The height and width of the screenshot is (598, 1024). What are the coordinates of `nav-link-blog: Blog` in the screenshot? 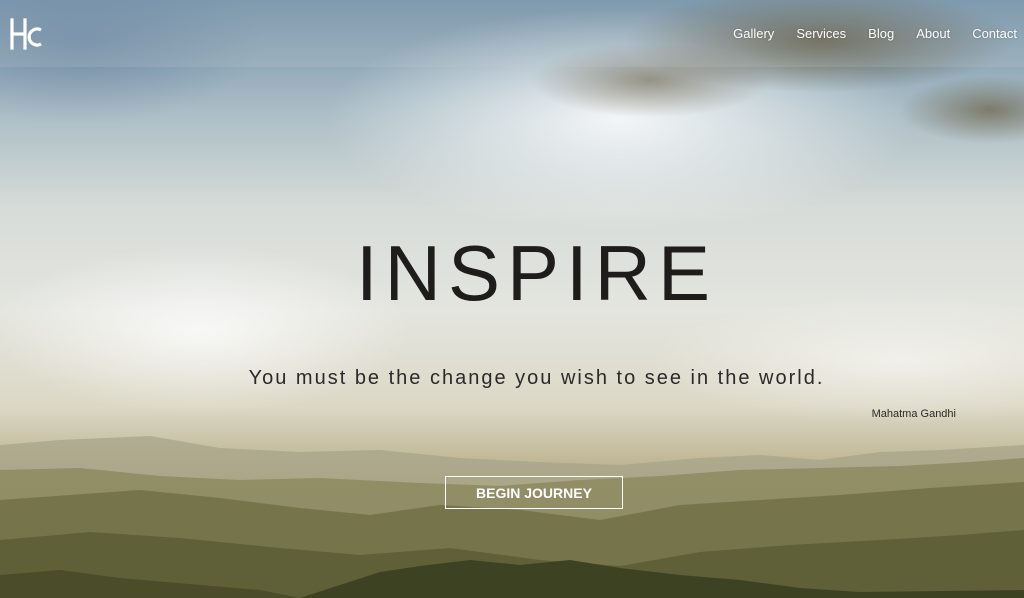 It's located at (881, 33).